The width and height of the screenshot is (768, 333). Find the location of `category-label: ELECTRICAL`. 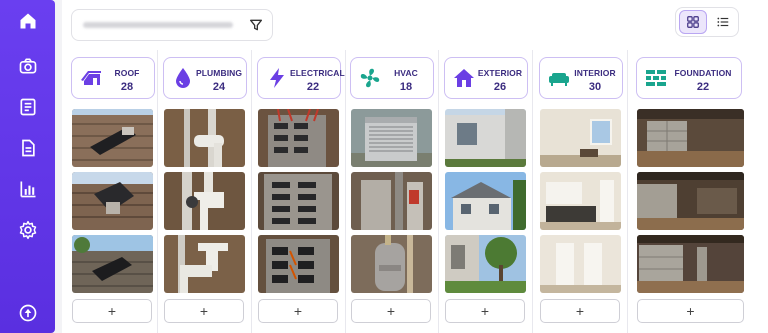

category-label: ELECTRICAL is located at coordinates (317, 73).